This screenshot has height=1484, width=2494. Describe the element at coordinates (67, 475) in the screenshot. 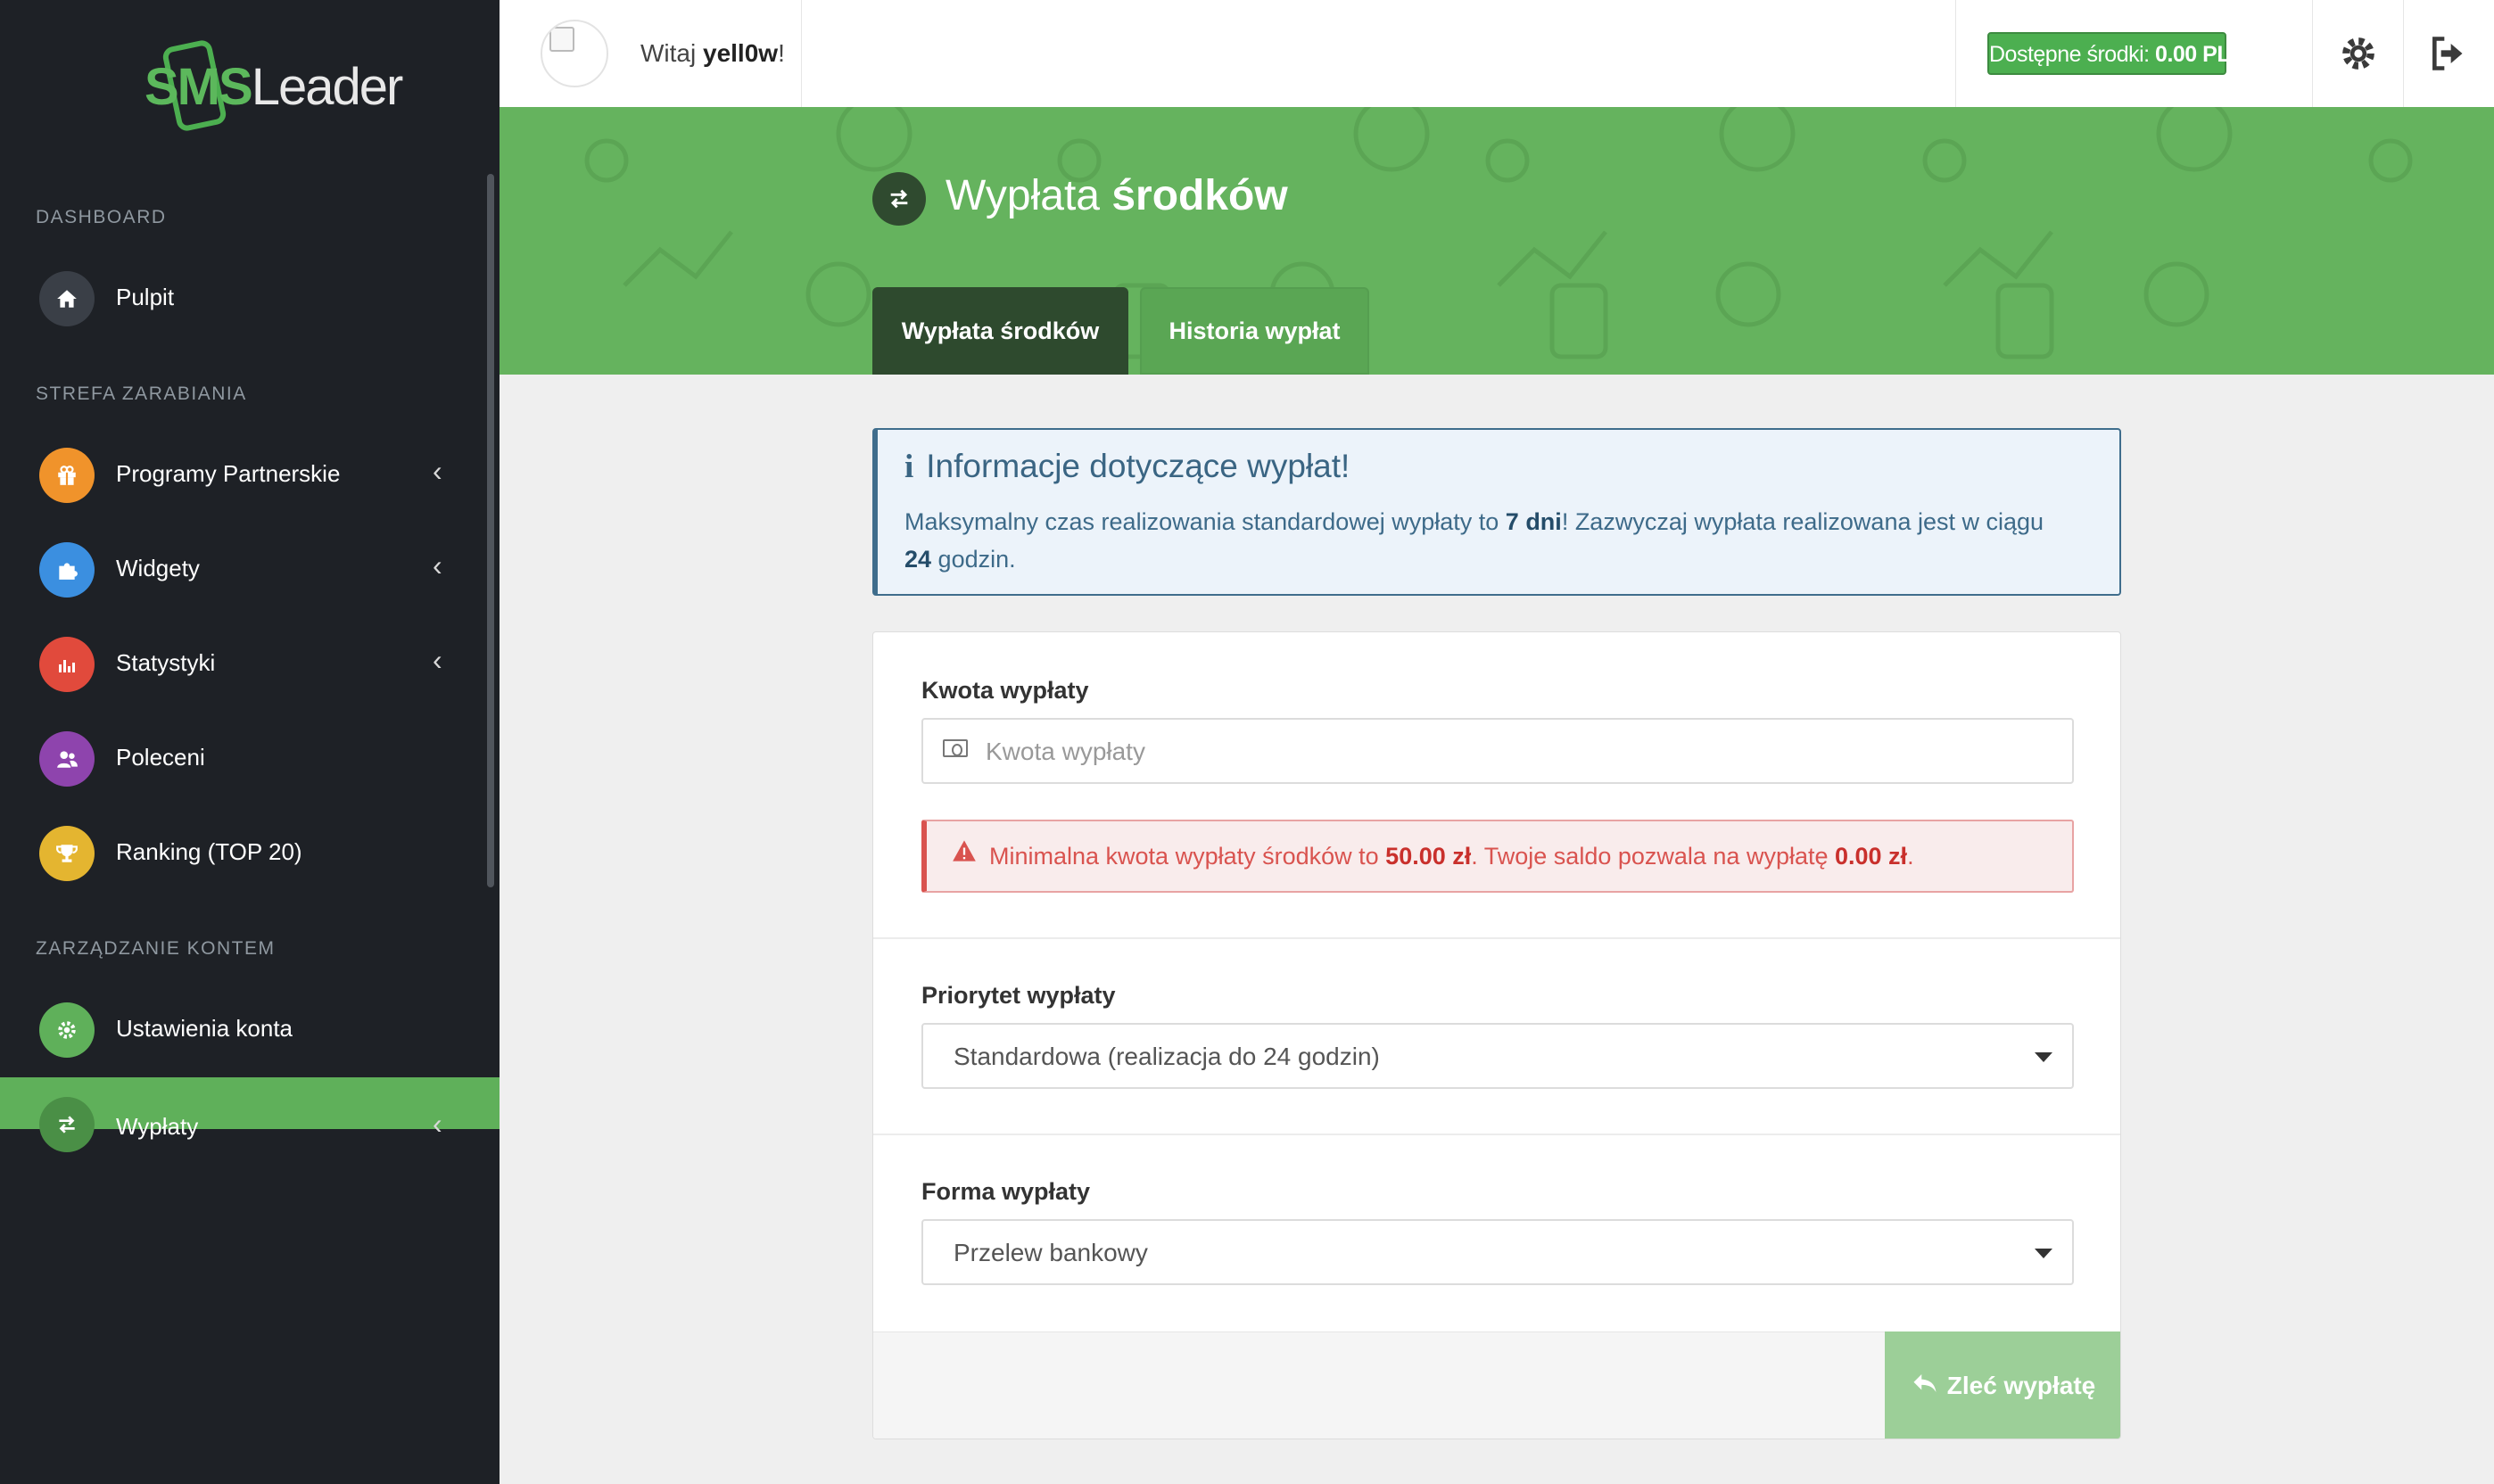

I see `gift-icon` at that location.